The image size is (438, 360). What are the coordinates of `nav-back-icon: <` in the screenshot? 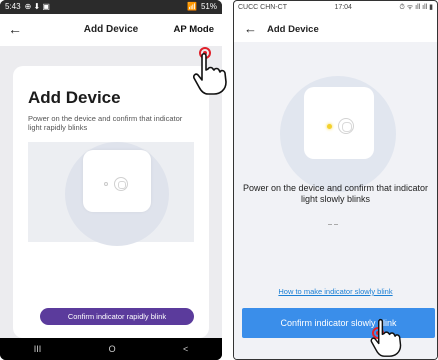 It's located at (185, 349).